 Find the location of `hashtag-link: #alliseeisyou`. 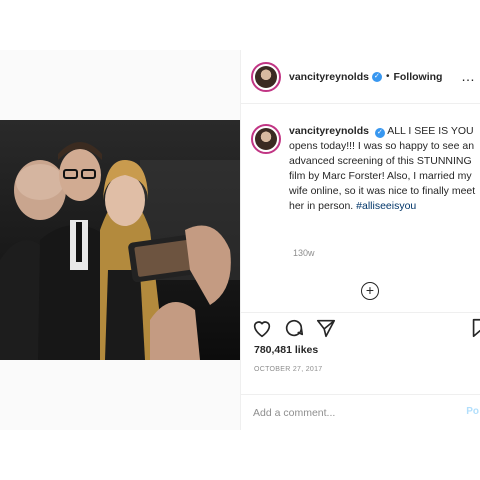

hashtag-link: #alliseeisyou is located at coordinates (386, 206).